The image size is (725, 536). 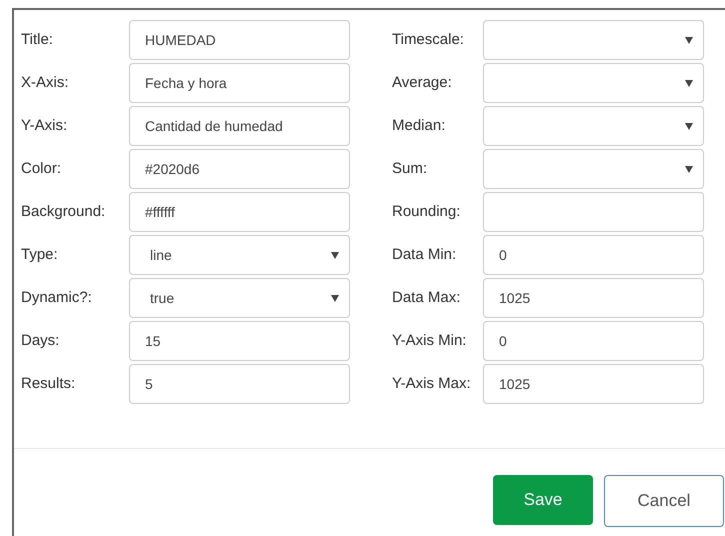 What do you see at coordinates (239, 83) in the screenshot?
I see `input-field: Fecha y hora` at bounding box center [239, 83].